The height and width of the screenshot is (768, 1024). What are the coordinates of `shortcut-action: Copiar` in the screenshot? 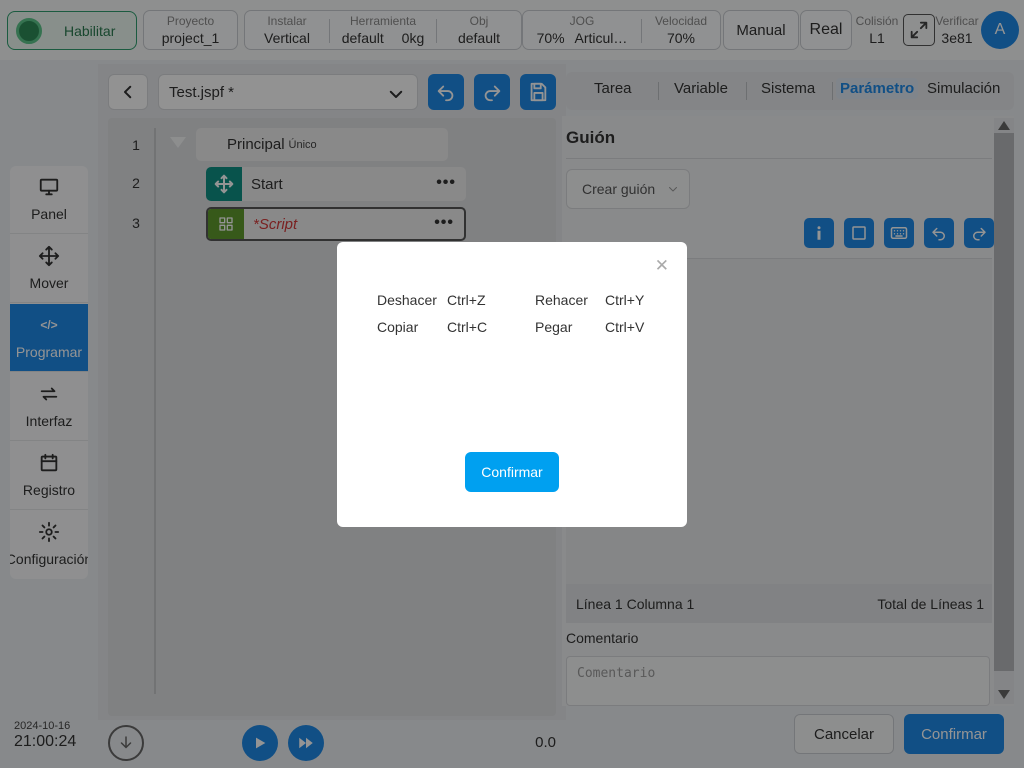 It's located at (398, 327).